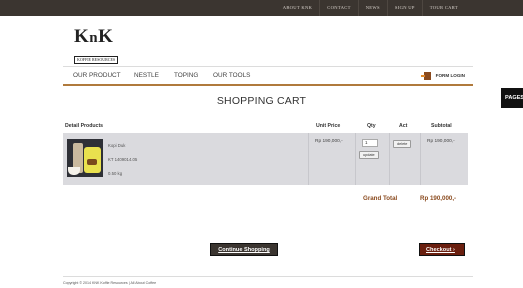 This screenshot has height=288, width=523. What do you see at coordinates (442, 249) in the screenshot?
I see `checkout-button: Checkout ›` at bounding box center [442, 249].